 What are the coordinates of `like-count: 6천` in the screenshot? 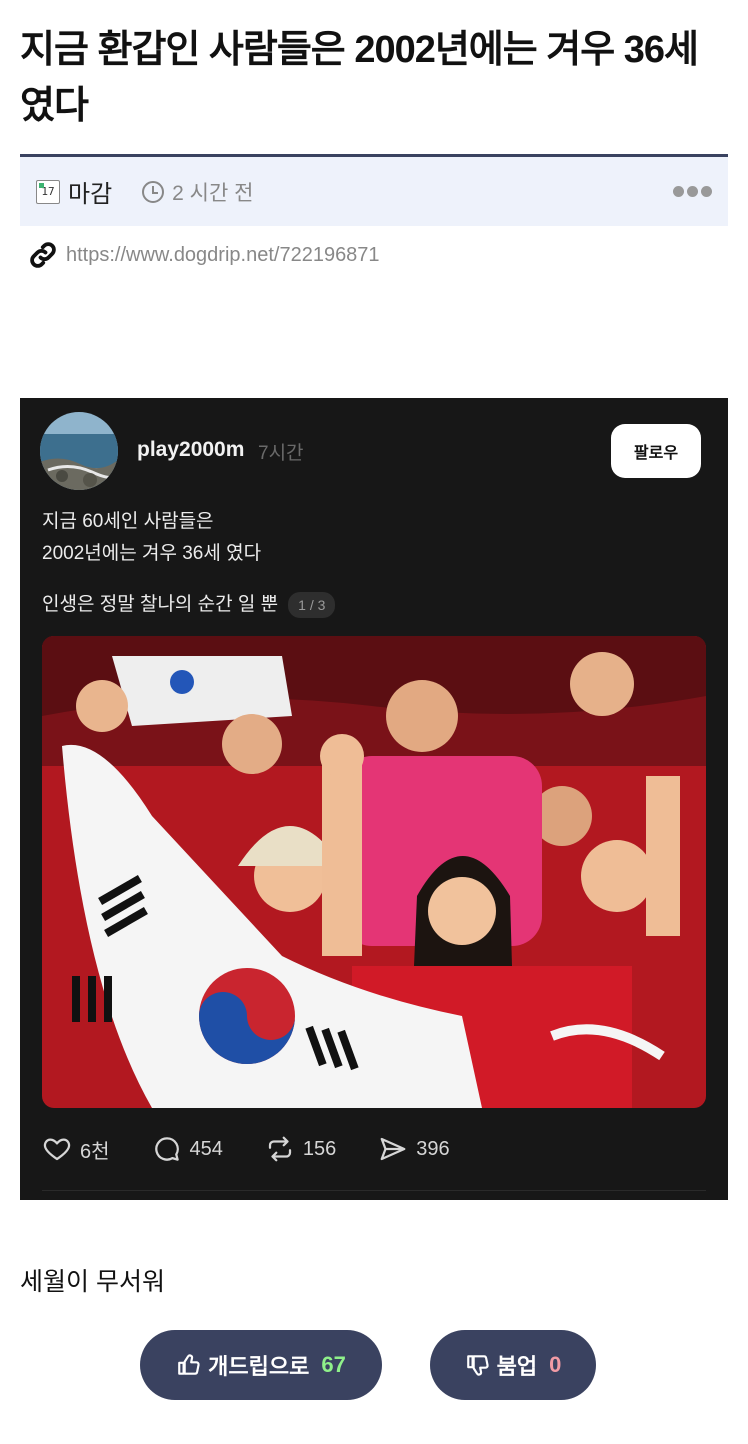 It's located at (95, 1151).